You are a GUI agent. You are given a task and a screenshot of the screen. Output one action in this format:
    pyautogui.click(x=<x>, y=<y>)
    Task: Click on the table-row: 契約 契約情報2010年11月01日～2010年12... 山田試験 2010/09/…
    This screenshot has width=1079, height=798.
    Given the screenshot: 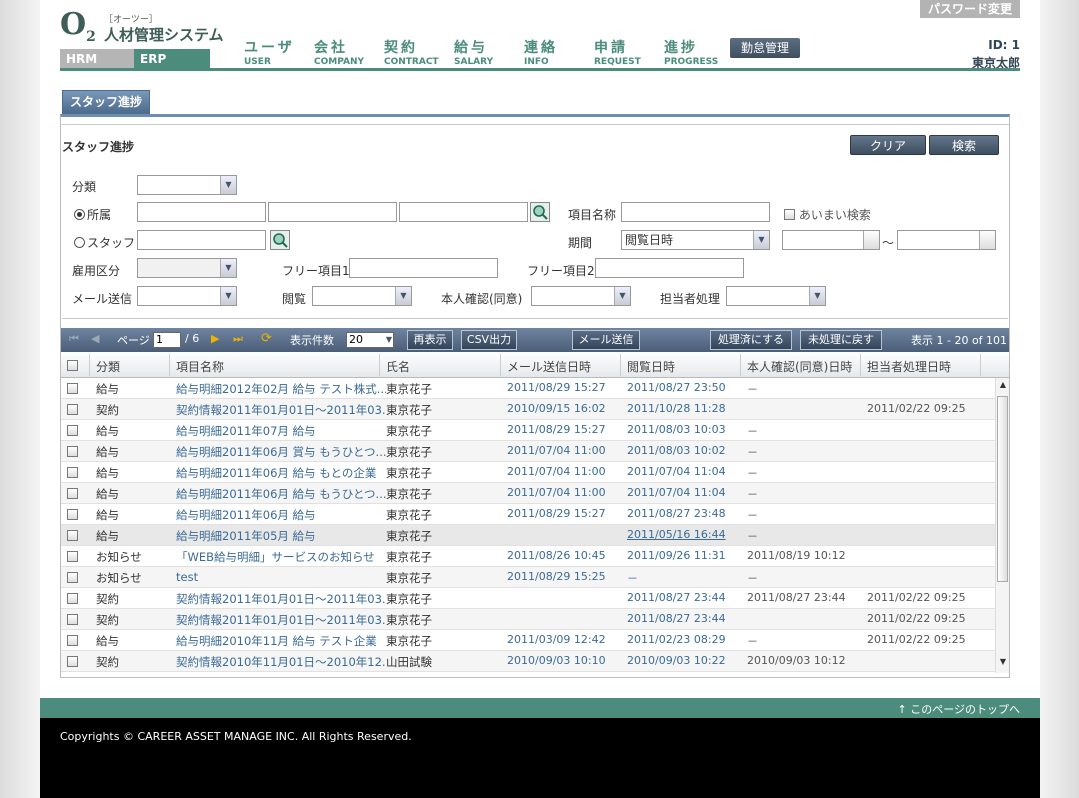 What is the action you would take?
    pyautogui.click(x=528, y=661)
    